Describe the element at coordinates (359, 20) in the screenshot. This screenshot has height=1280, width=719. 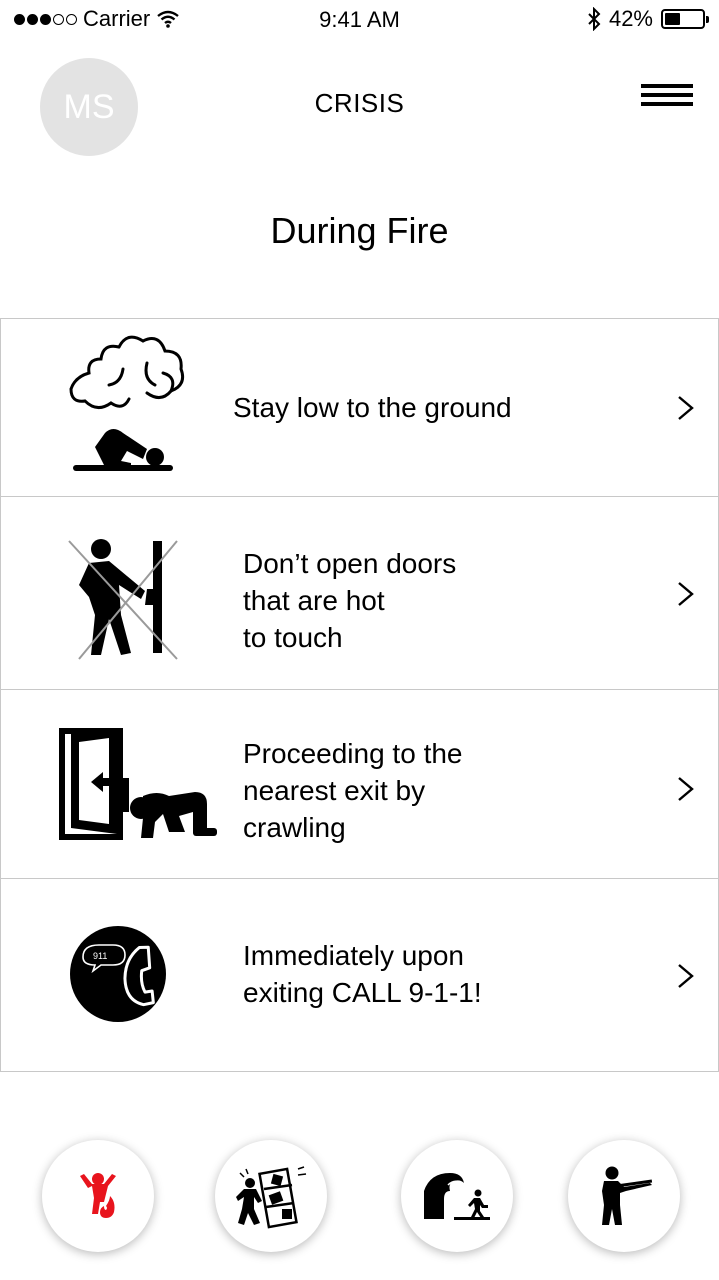
I see `status-bar: Carrier 9:41 AM 42%` at that location.